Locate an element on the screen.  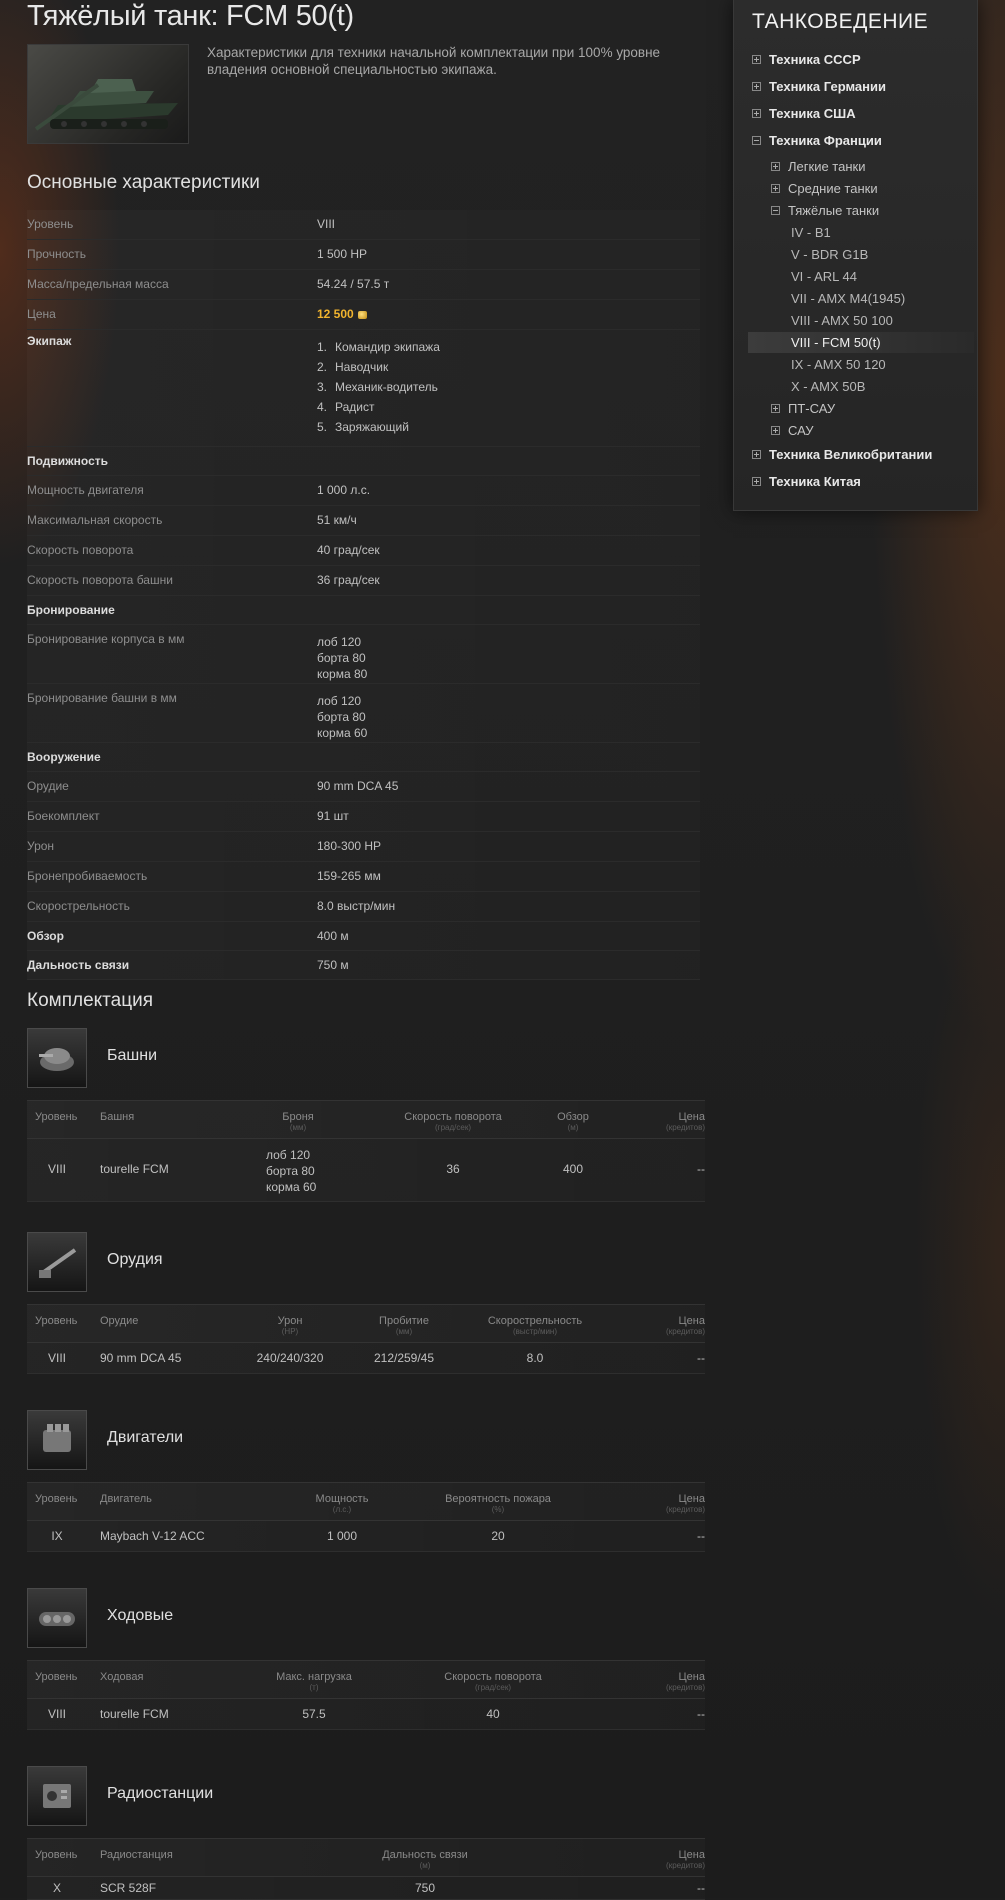
module-title: Орудия is located at coordinates (135, 1259).